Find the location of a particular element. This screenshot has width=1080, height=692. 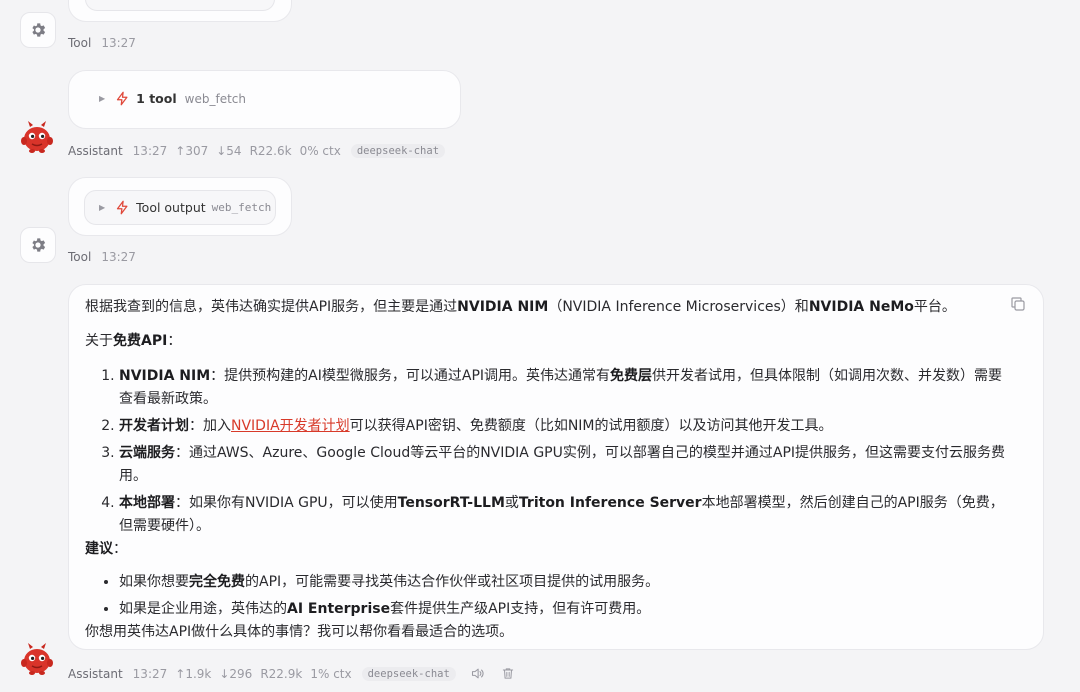

speak-button is located at coordinates (477, 673).